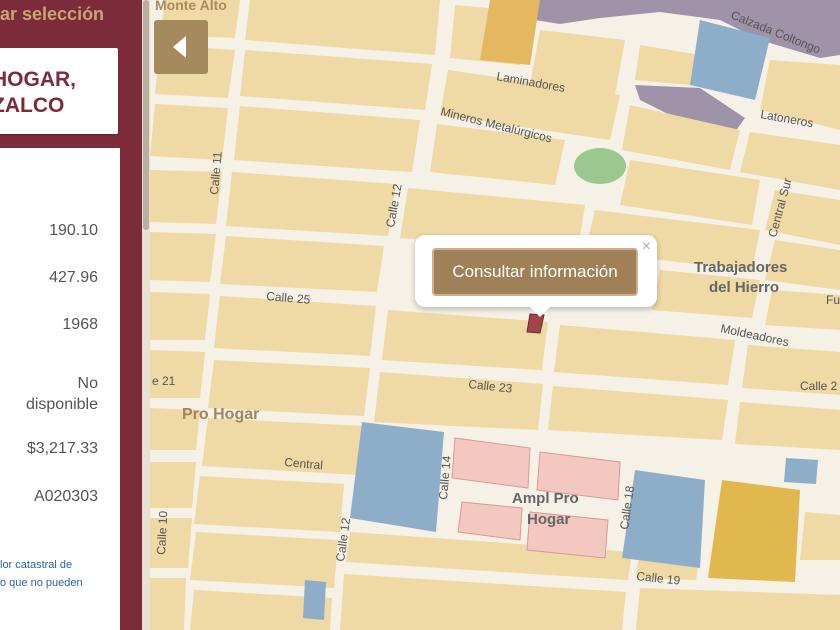 This screenshot has height=630, width=840. Describe the element at coordinates (65, 496) in the screenshot. I see `info-value-6: A020303` at that location.